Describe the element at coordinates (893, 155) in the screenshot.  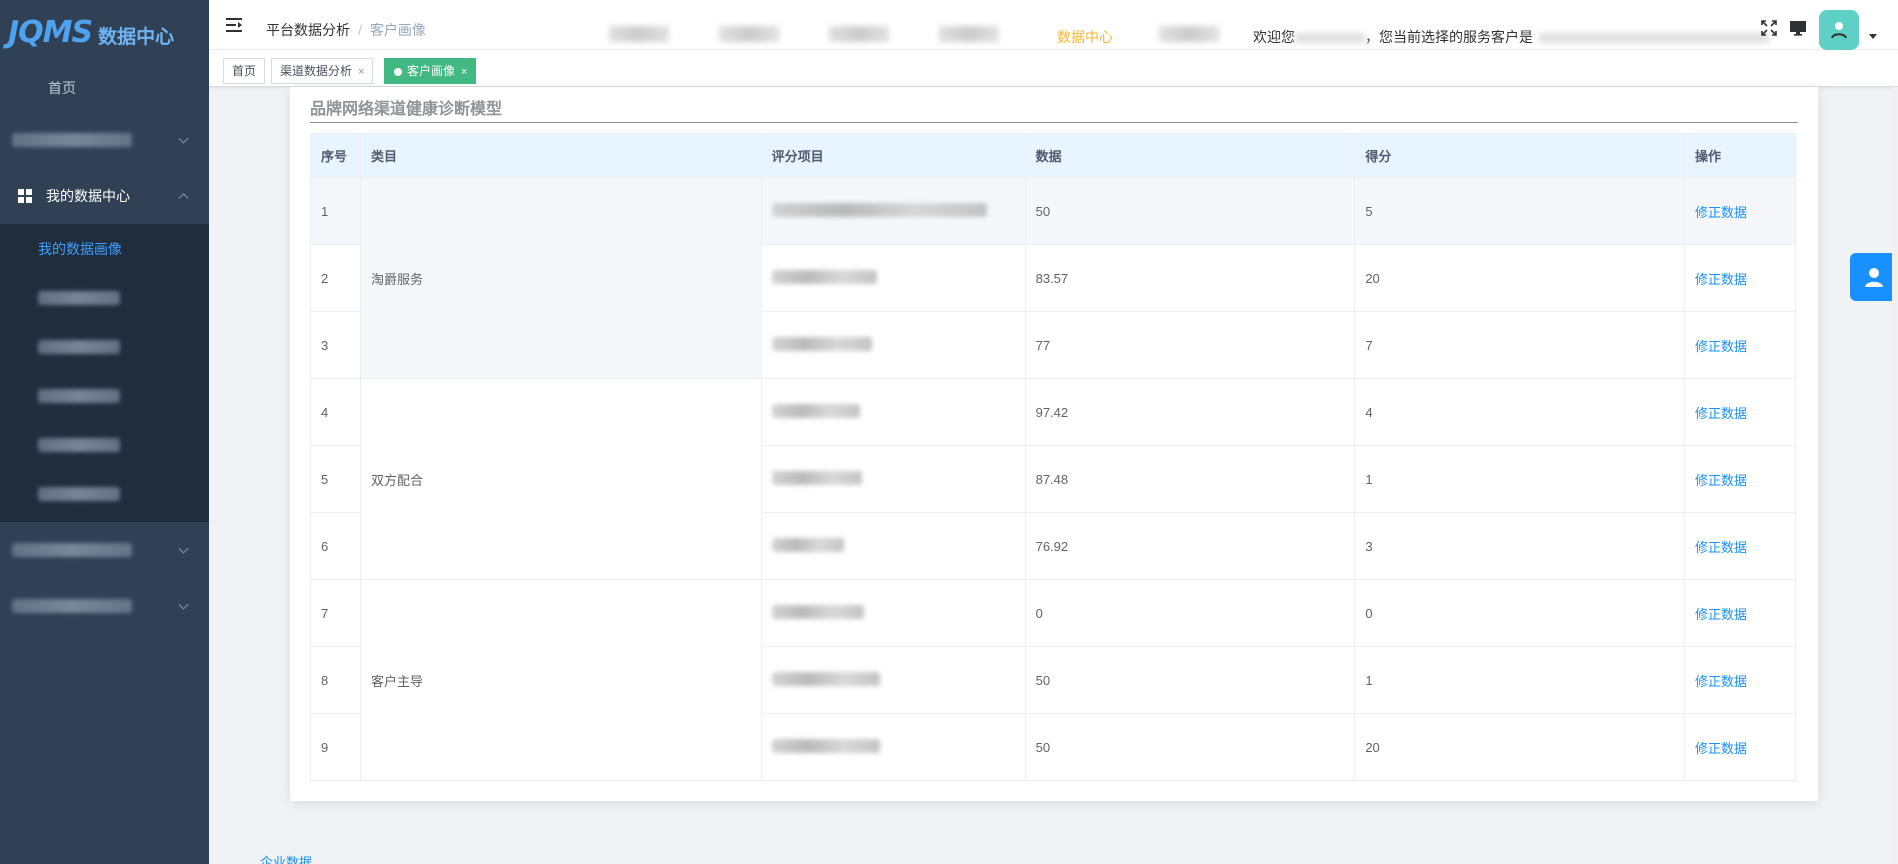
I see `column-header: 评分项目` at that location.